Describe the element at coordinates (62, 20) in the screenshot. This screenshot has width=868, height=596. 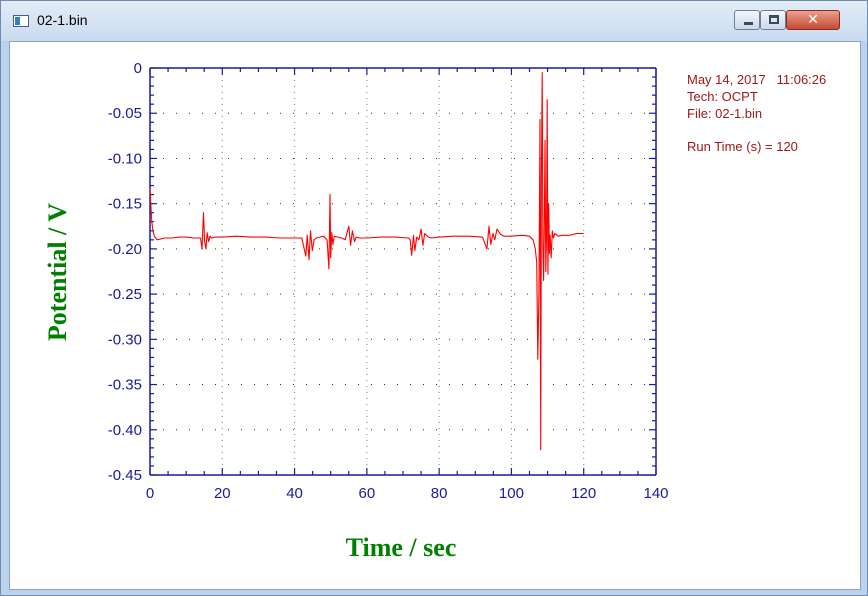
I see `window-title: 02-1.bin` at that location.